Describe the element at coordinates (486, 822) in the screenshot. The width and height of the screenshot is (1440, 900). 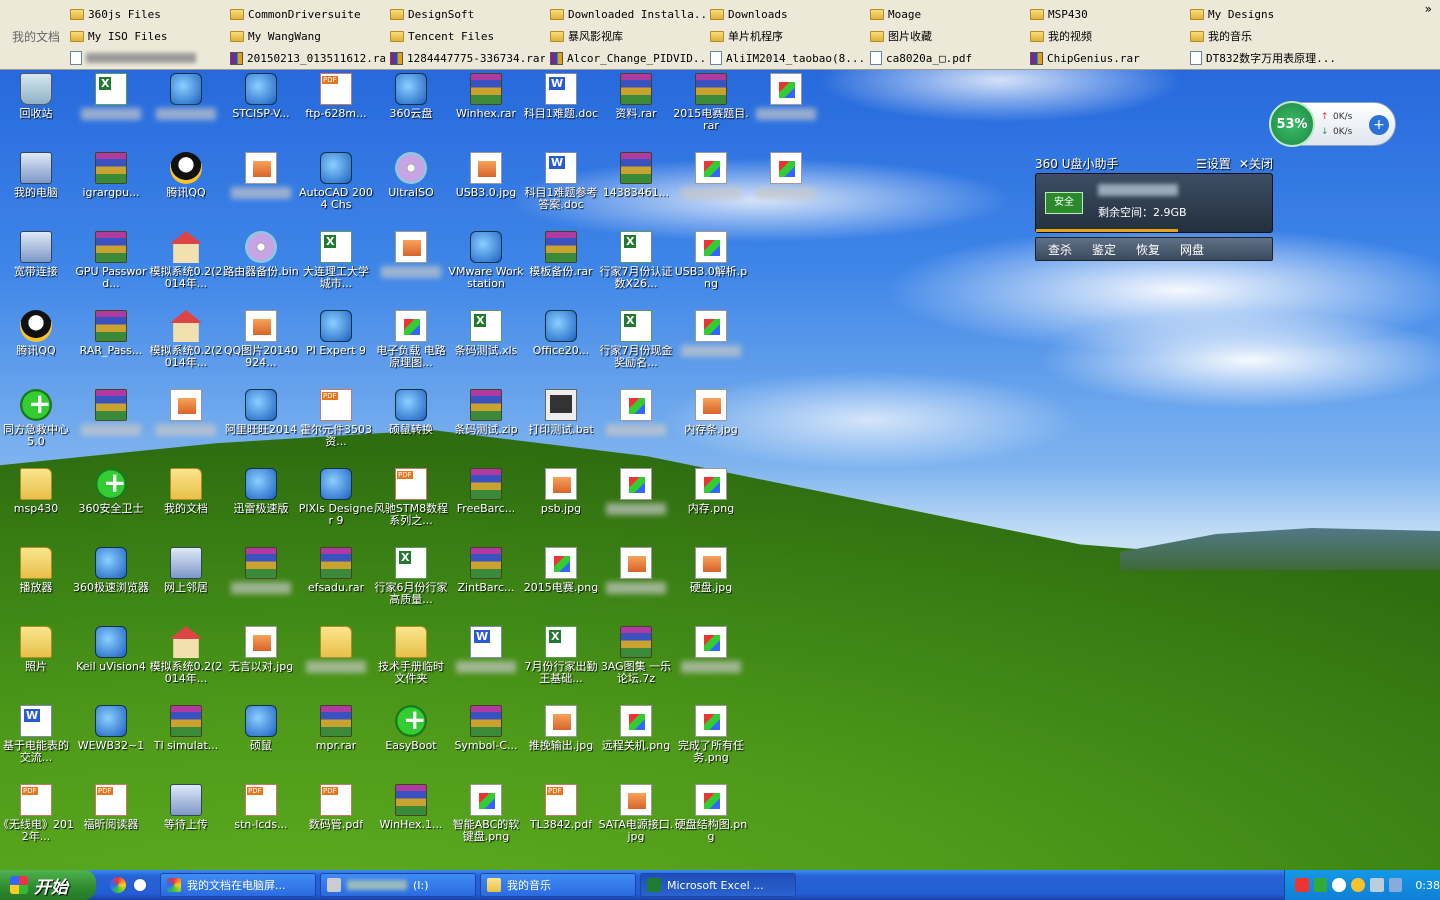
I see `desktop-icon: 智能ABC的软键盘.png` at that location.